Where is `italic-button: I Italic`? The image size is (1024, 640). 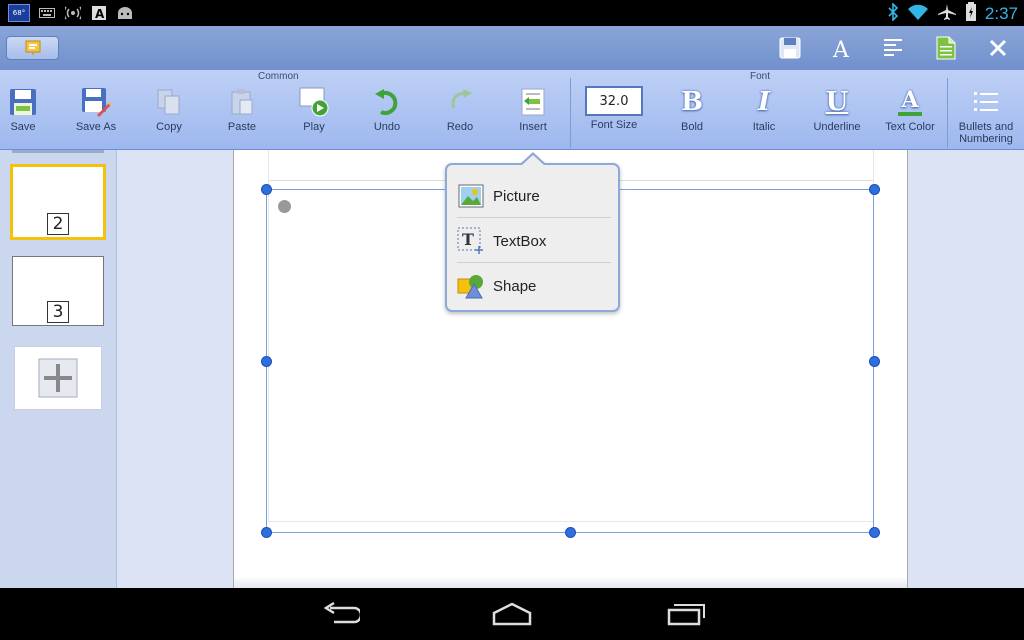
italic-button: I Italic is located at coordinates (764, 117).